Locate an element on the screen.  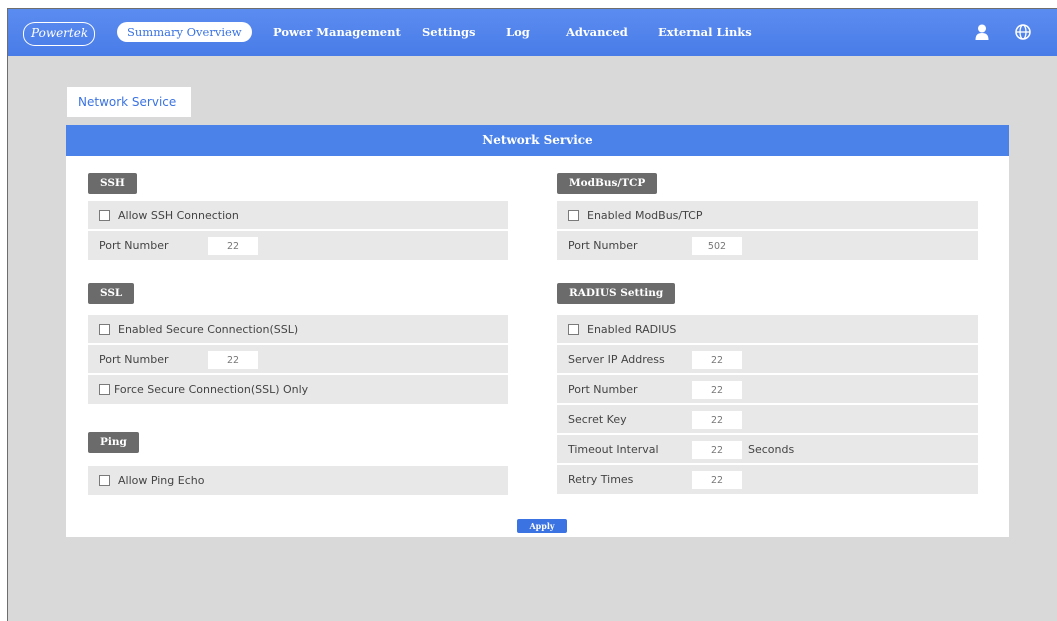
radius-timeout-input is located at coordinates (717, 450).